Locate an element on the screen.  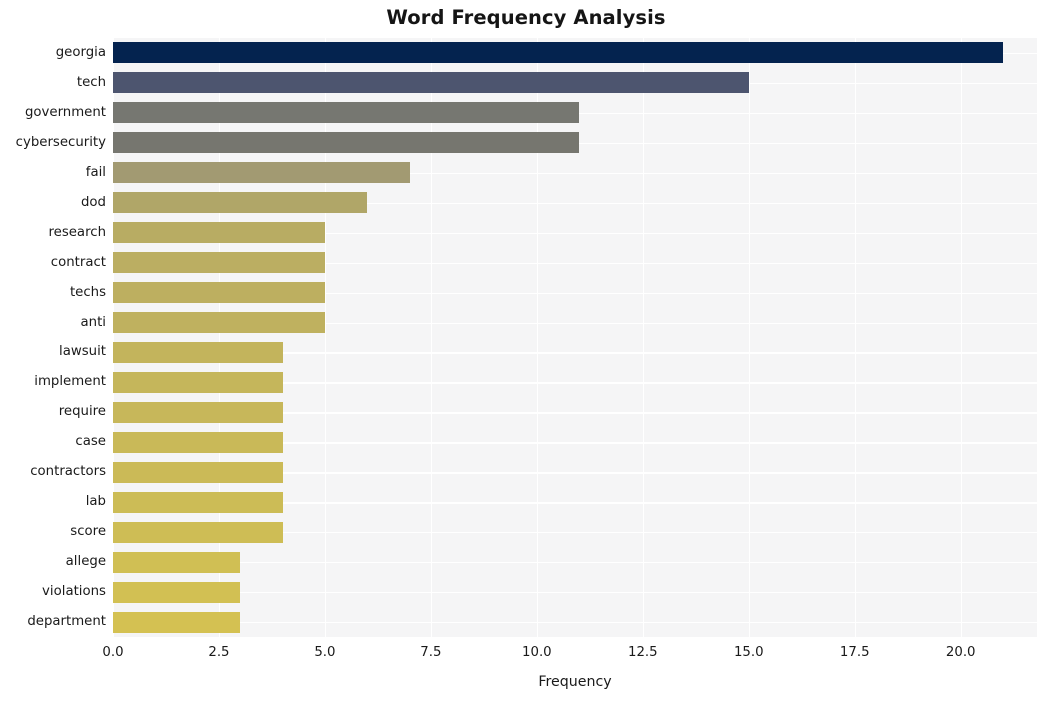
x-tick-label-8: 20.0 is located at coordinates (960, 652).